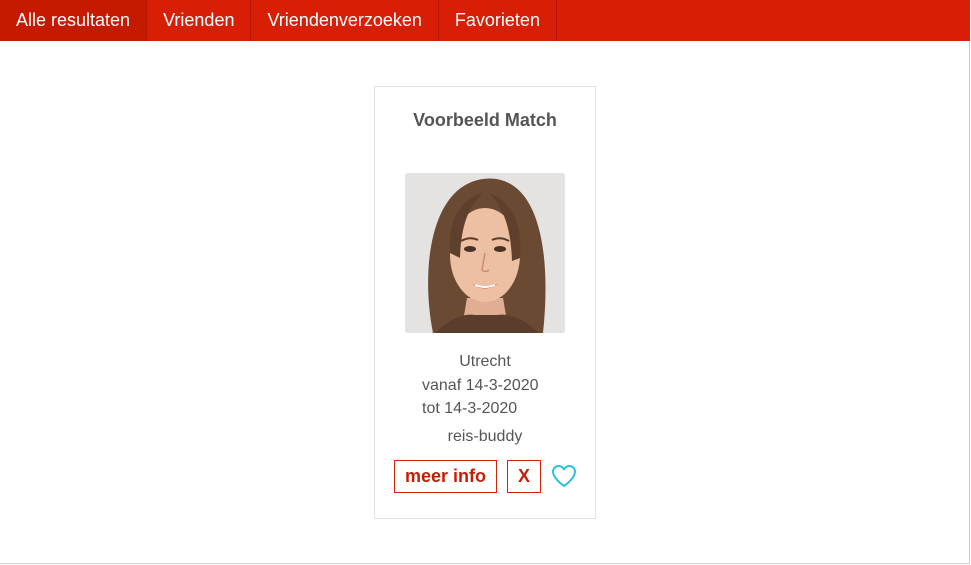 This screenshot has height=565, width=971. I want to click on match-date-from: vanaf 14-3-2020, so click(480, 385).